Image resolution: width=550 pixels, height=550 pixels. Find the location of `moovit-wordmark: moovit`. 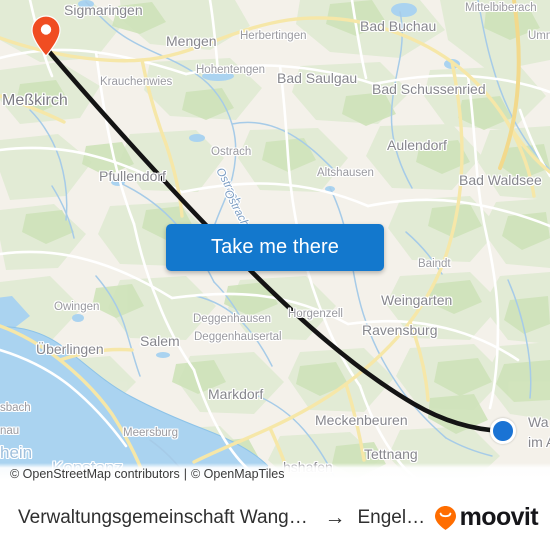

moovit-wordmark: moovit is located at coordinates (499, 517).